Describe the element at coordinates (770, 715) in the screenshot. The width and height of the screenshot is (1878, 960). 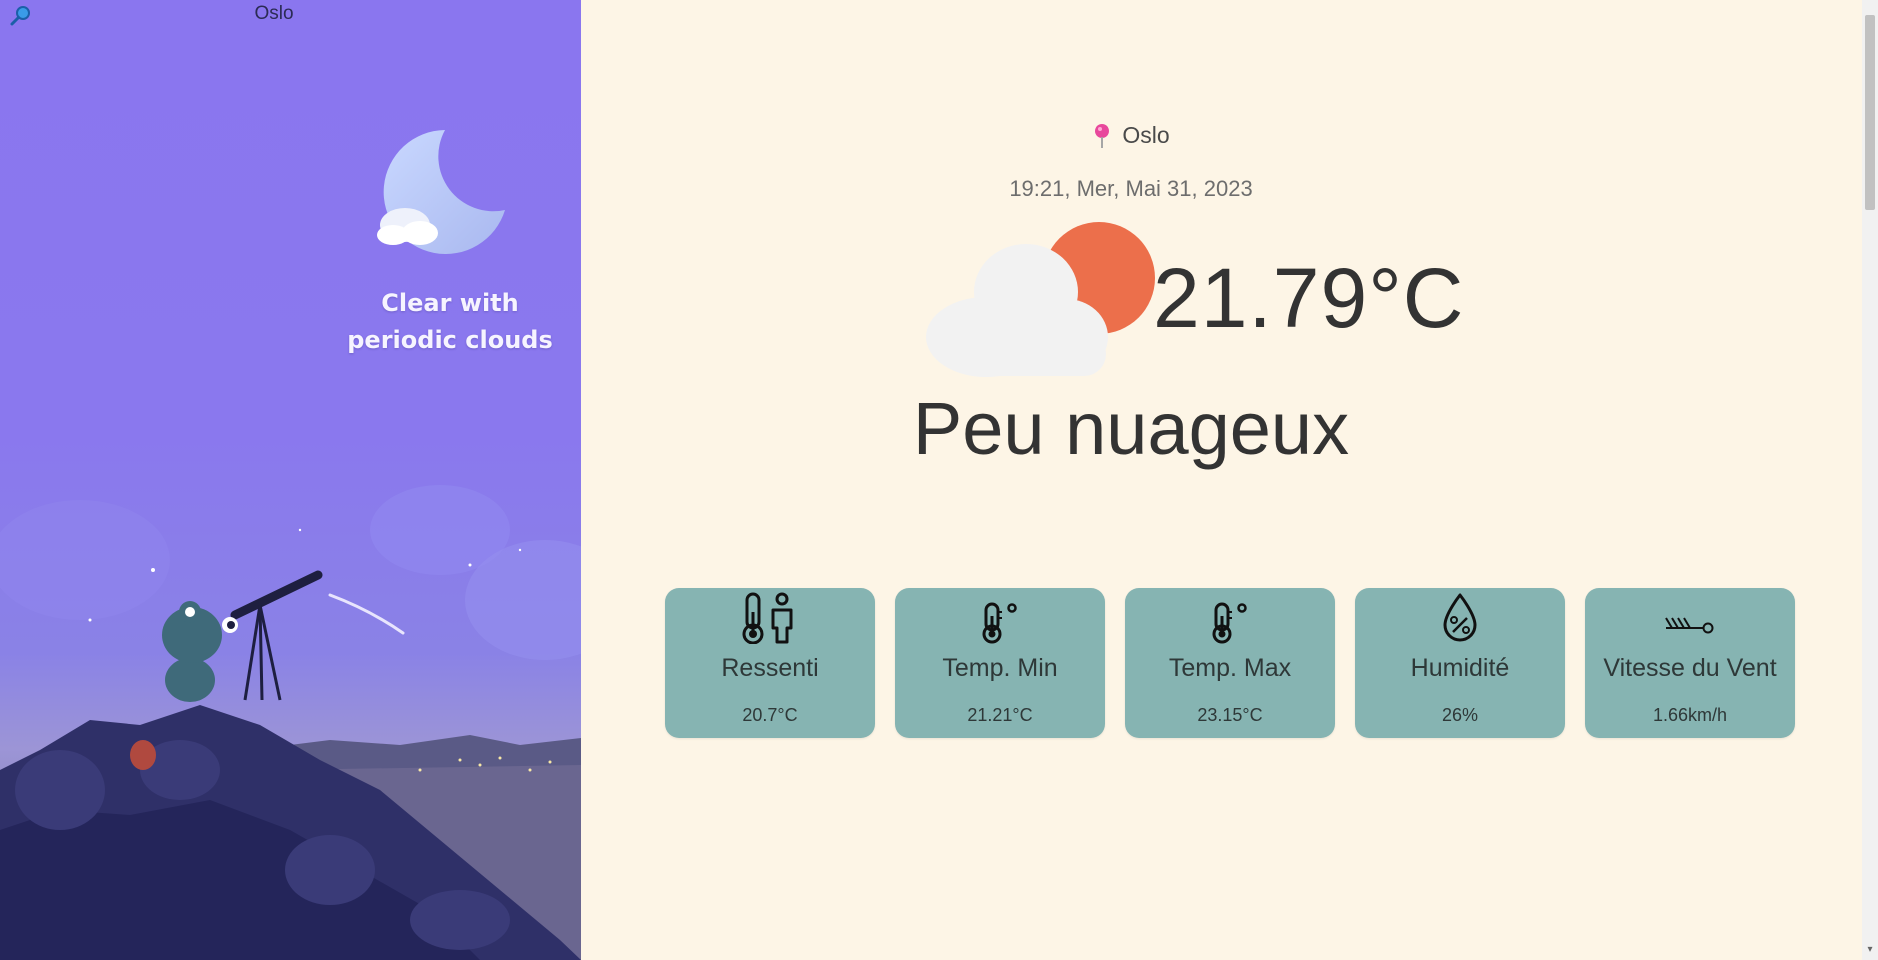
I see `card-value: 20.7°C` at that location.